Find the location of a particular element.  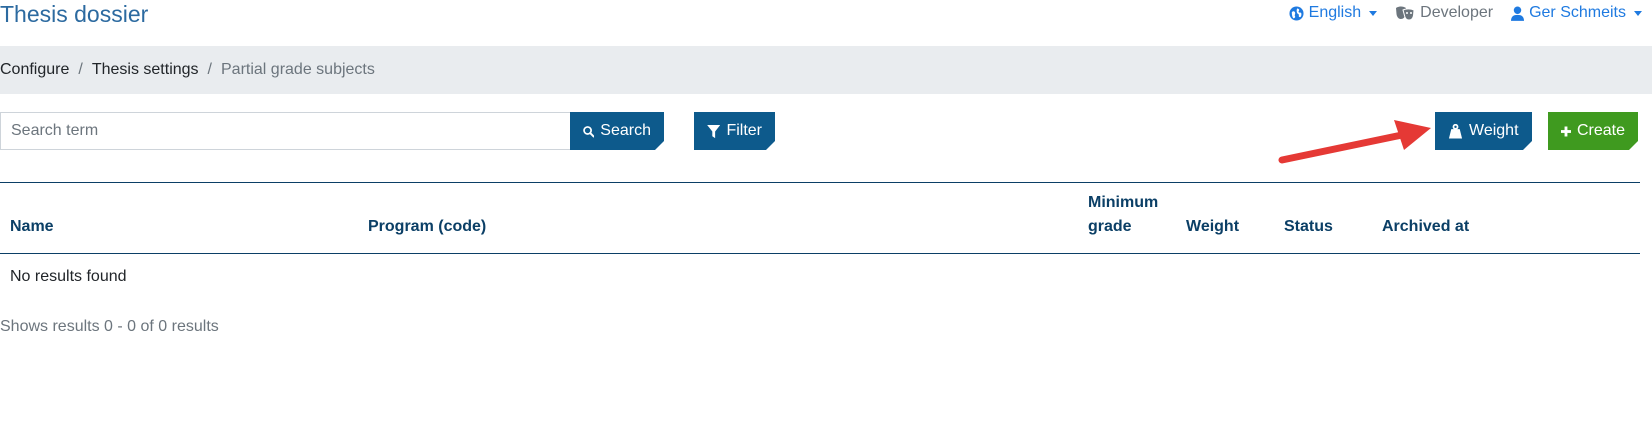

role-label: Developer is located at coordinates (1457, 12).